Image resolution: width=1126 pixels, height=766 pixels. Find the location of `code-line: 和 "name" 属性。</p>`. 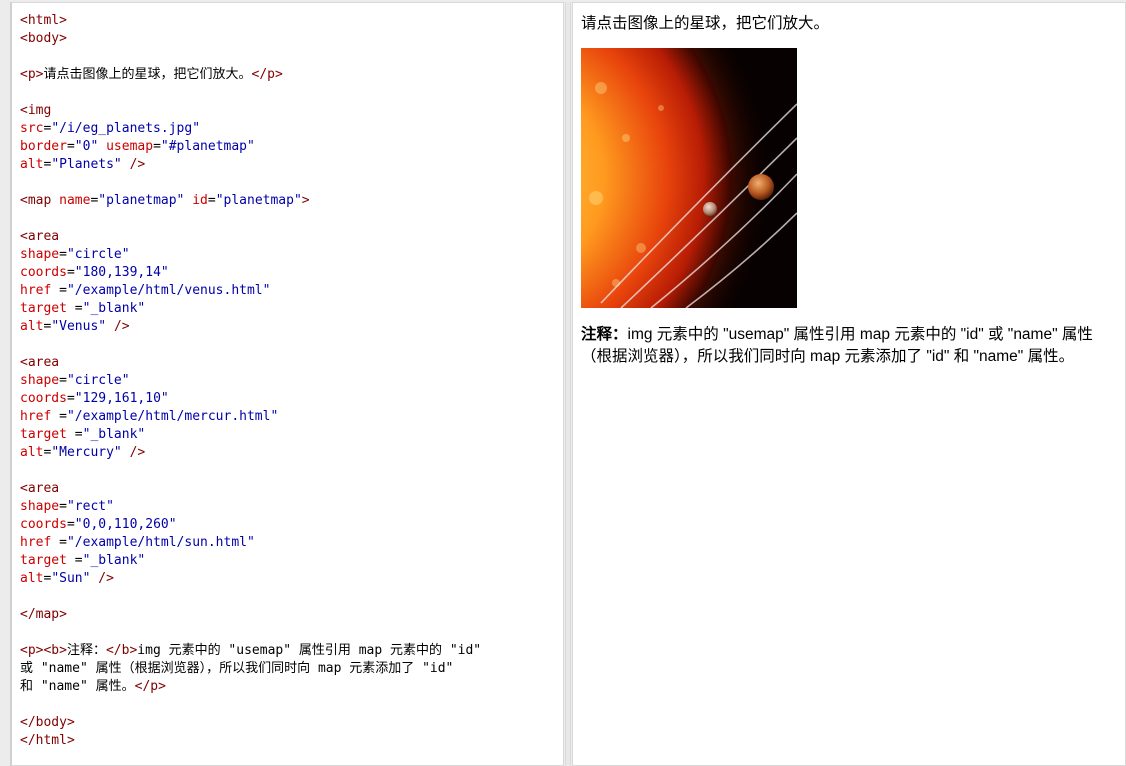

code-line: 和 "name" 属性。</p> is located at coordinates (250, 687).